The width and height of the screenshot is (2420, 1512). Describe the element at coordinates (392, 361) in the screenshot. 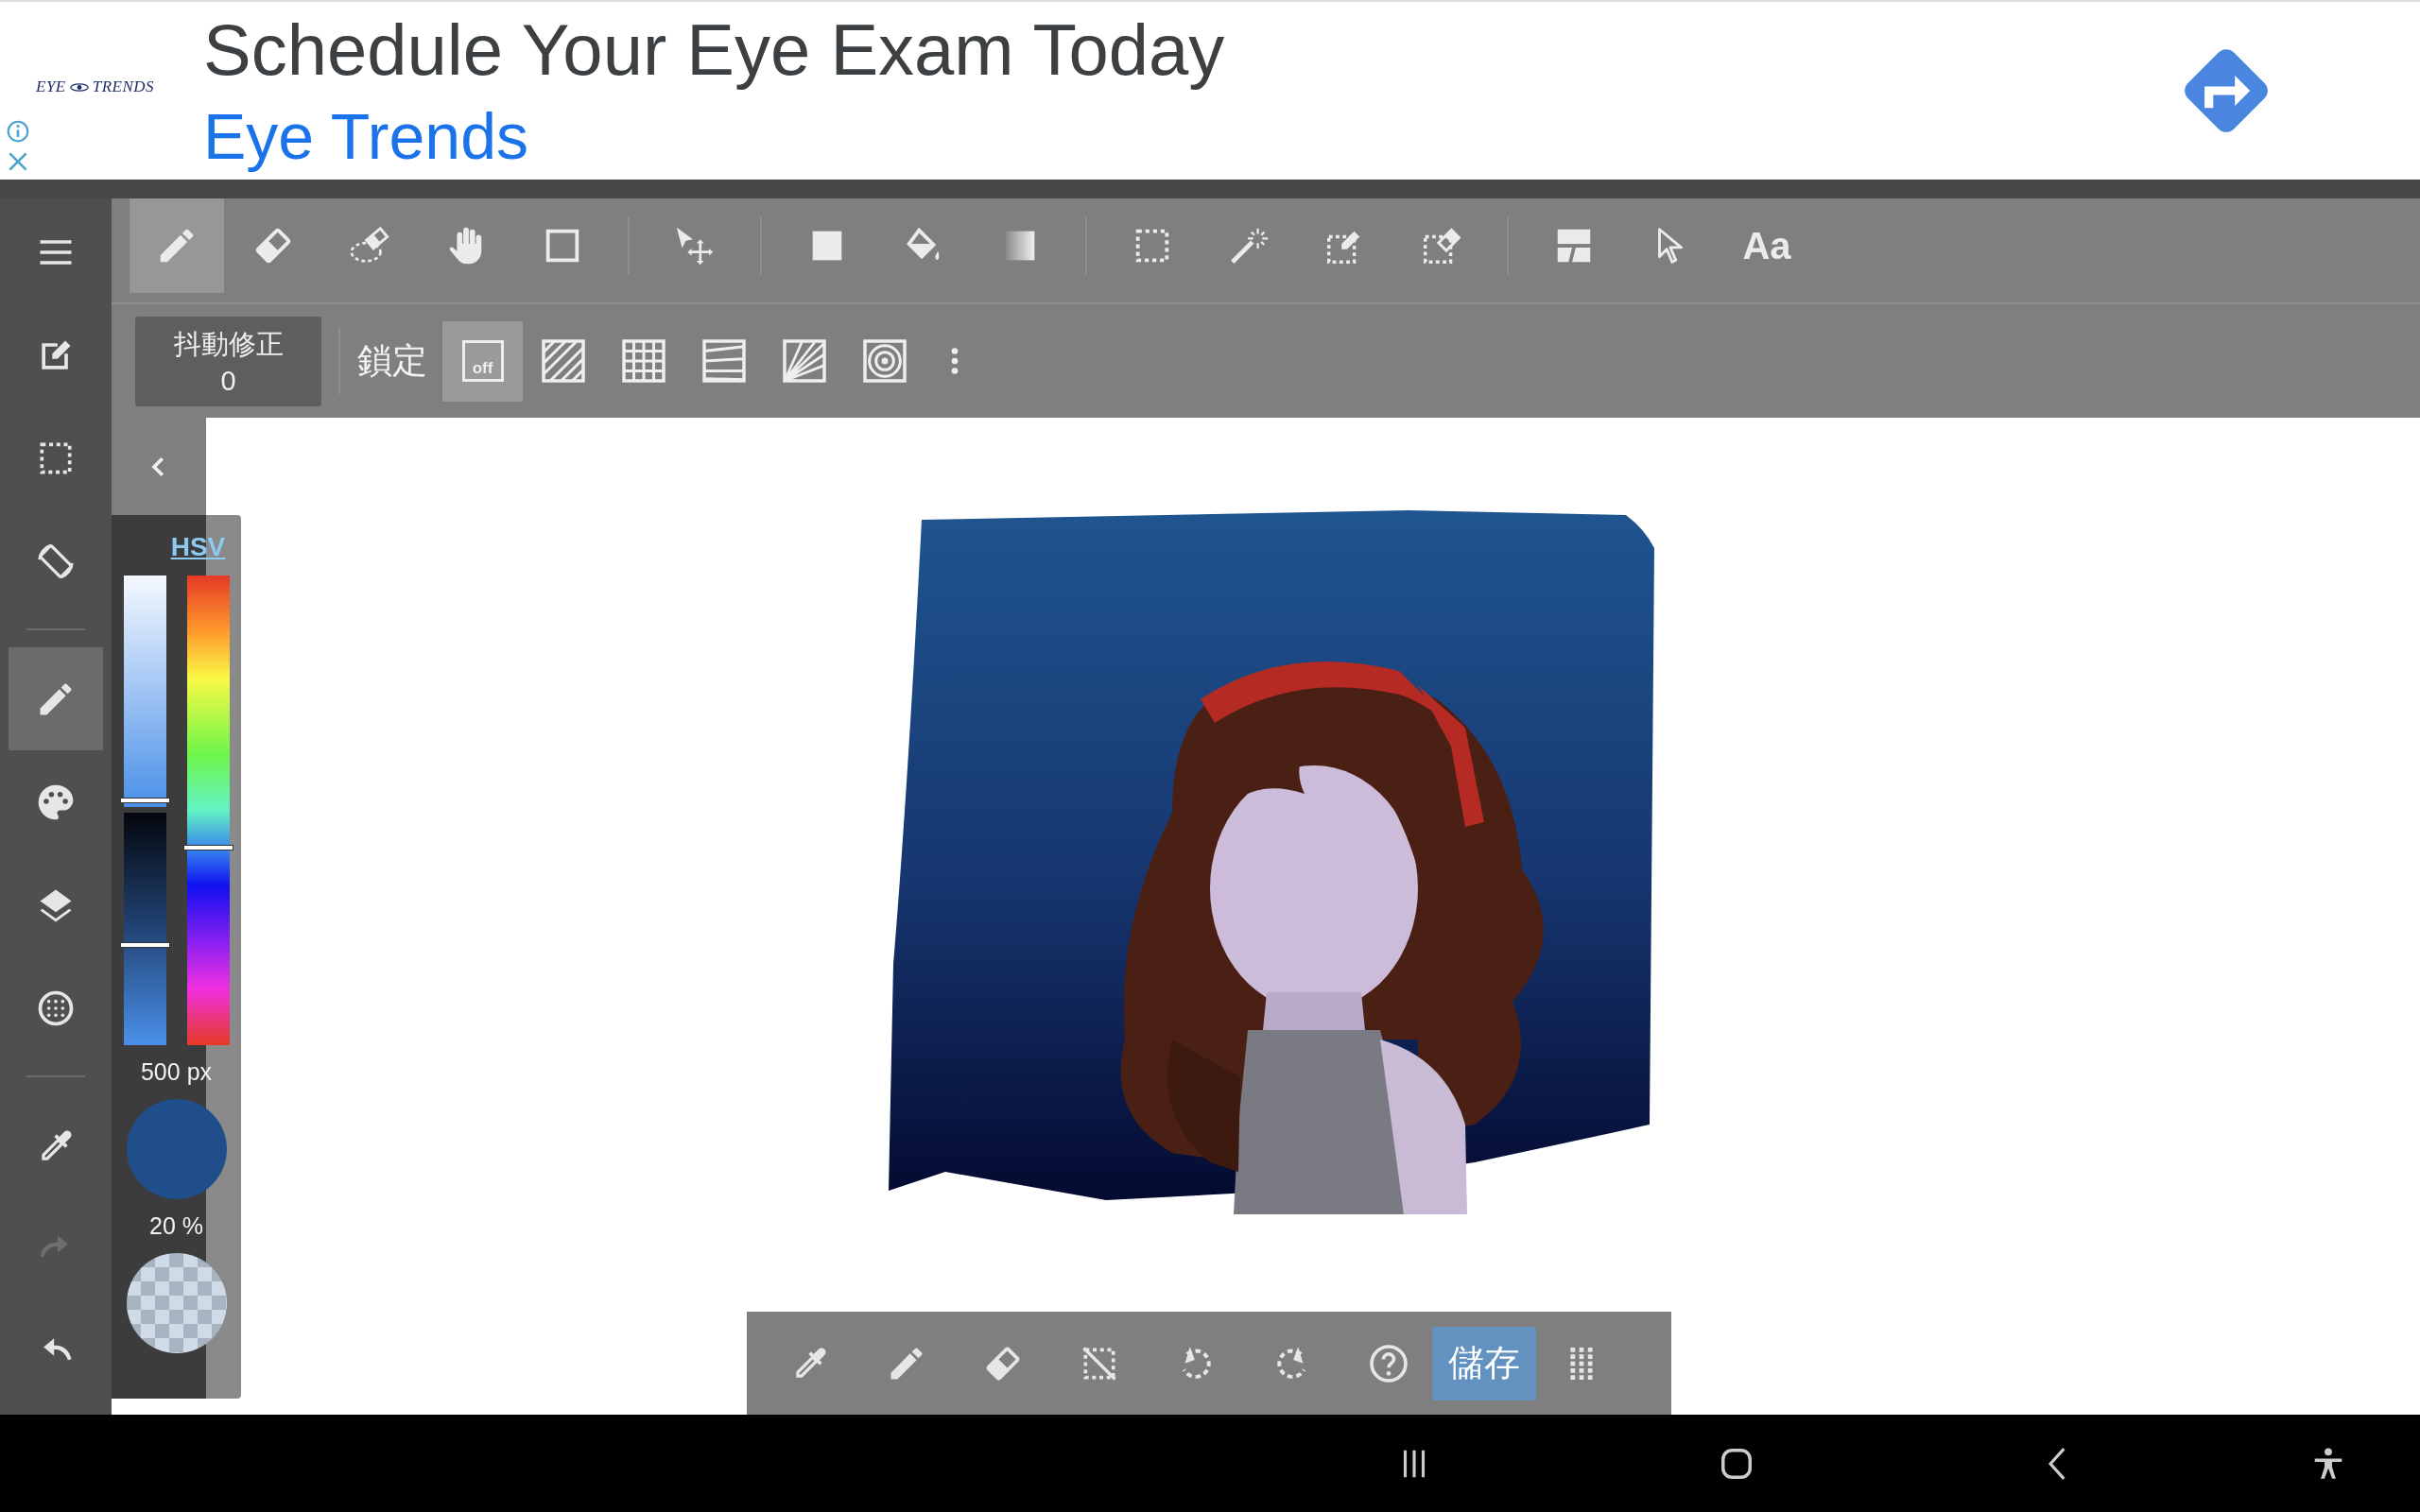

I see `lock-label: 鎖定` at that location.